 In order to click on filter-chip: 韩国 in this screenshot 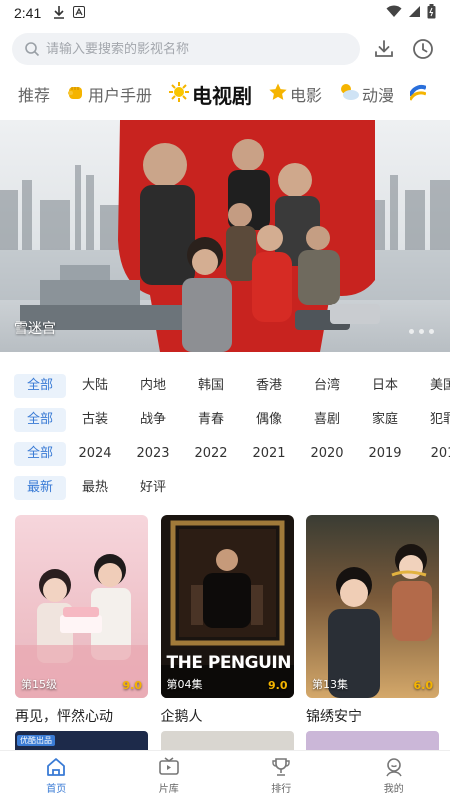, I will do `click(211, 386)`.